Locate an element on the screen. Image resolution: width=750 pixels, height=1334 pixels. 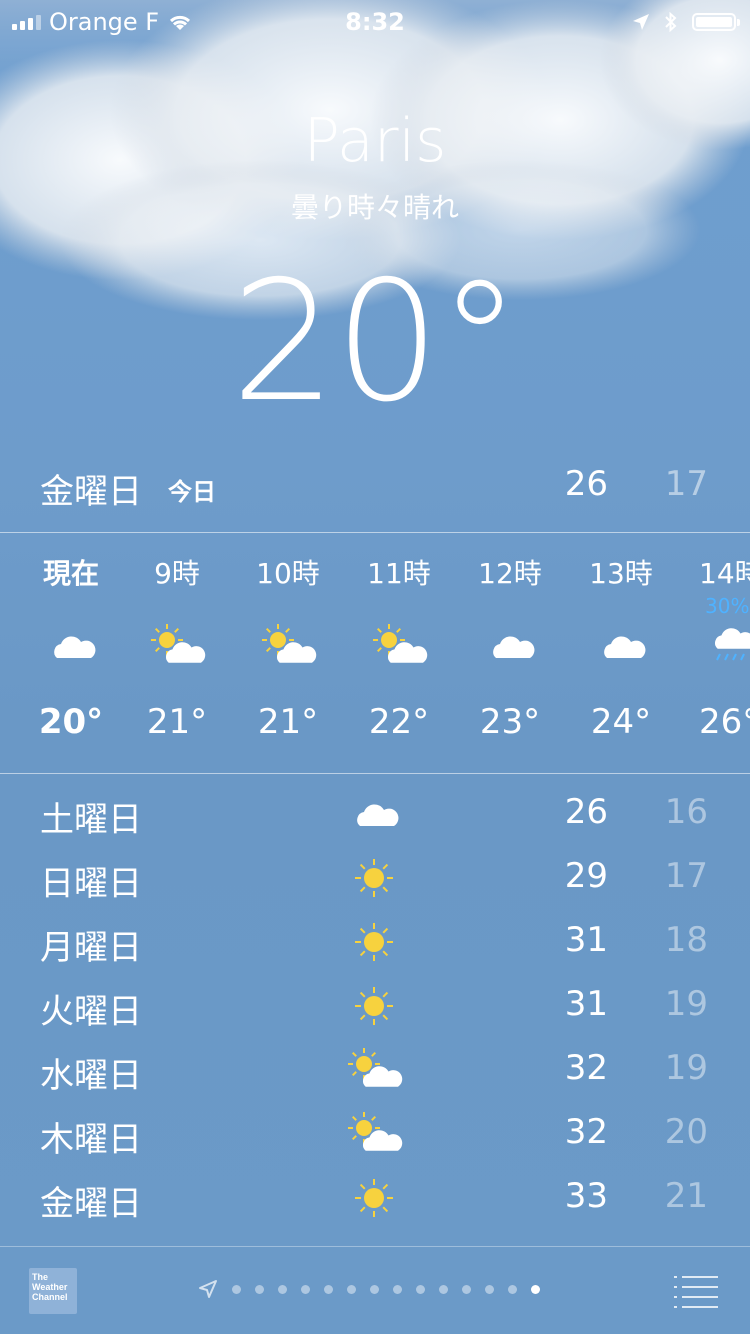
day-row: 金曜日 33 21 is located at coordinates (375, 1198).